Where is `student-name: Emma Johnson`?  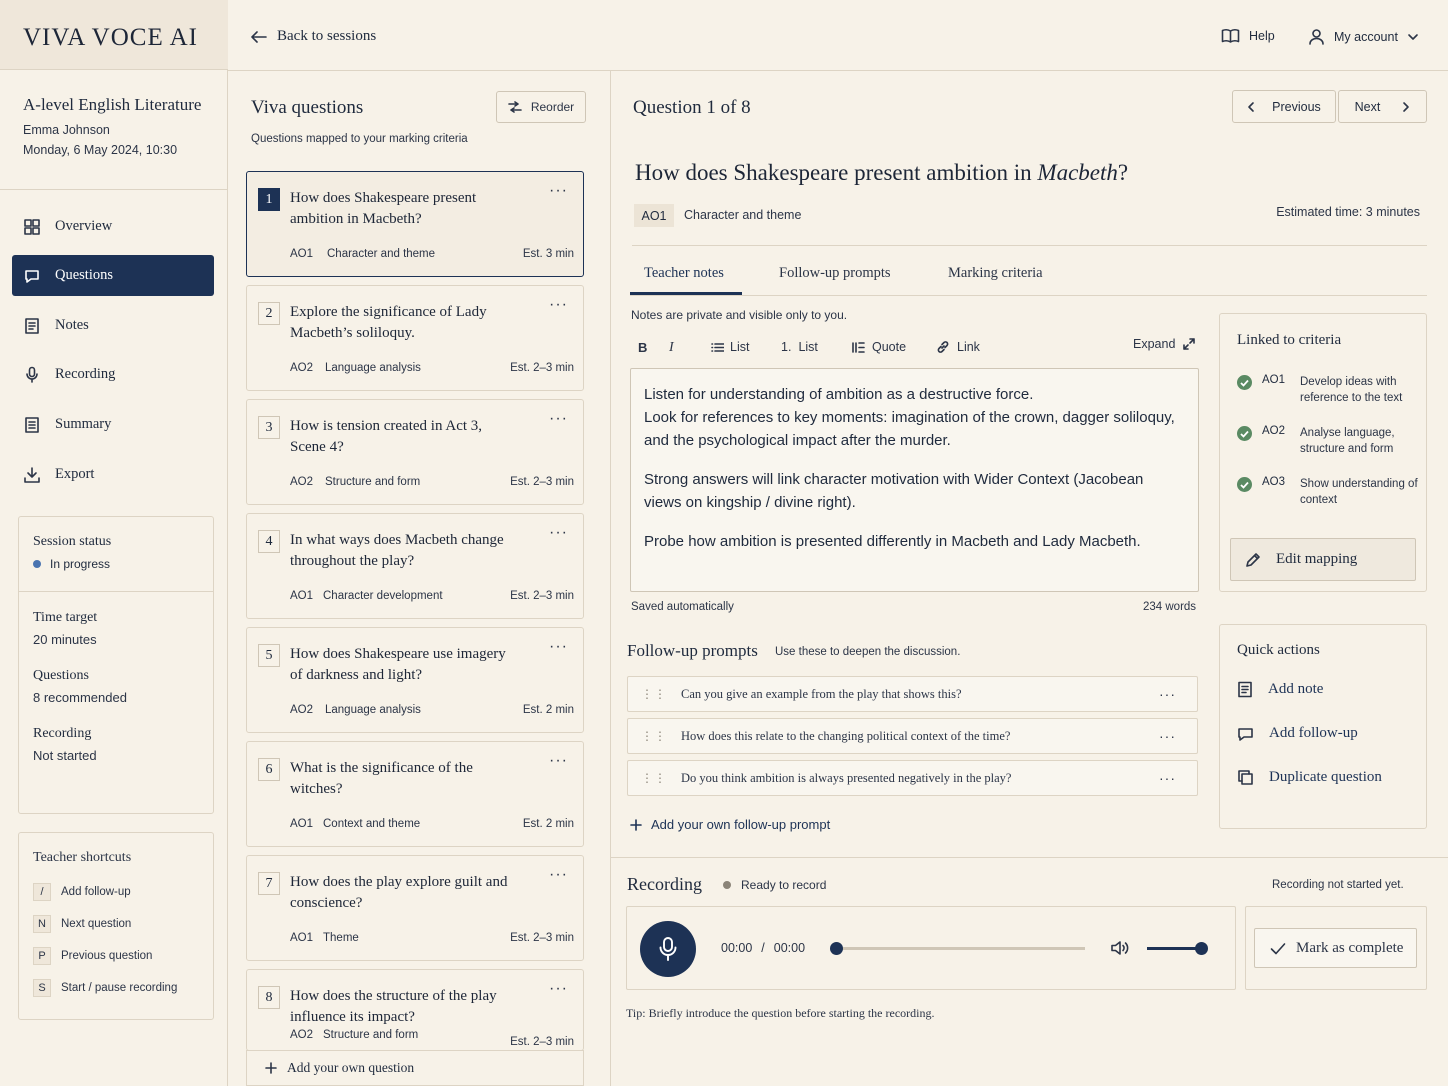
student-name: Emma Johnson is located at coordinates (66, 130).